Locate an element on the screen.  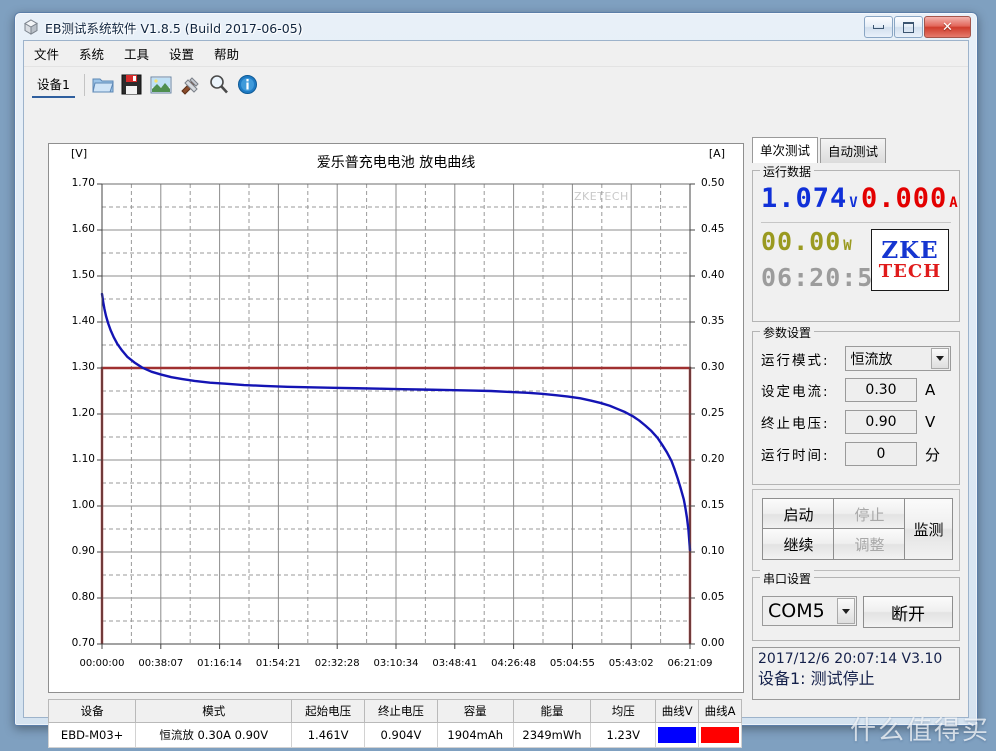
info-icon is located at coordinates (248, 84).